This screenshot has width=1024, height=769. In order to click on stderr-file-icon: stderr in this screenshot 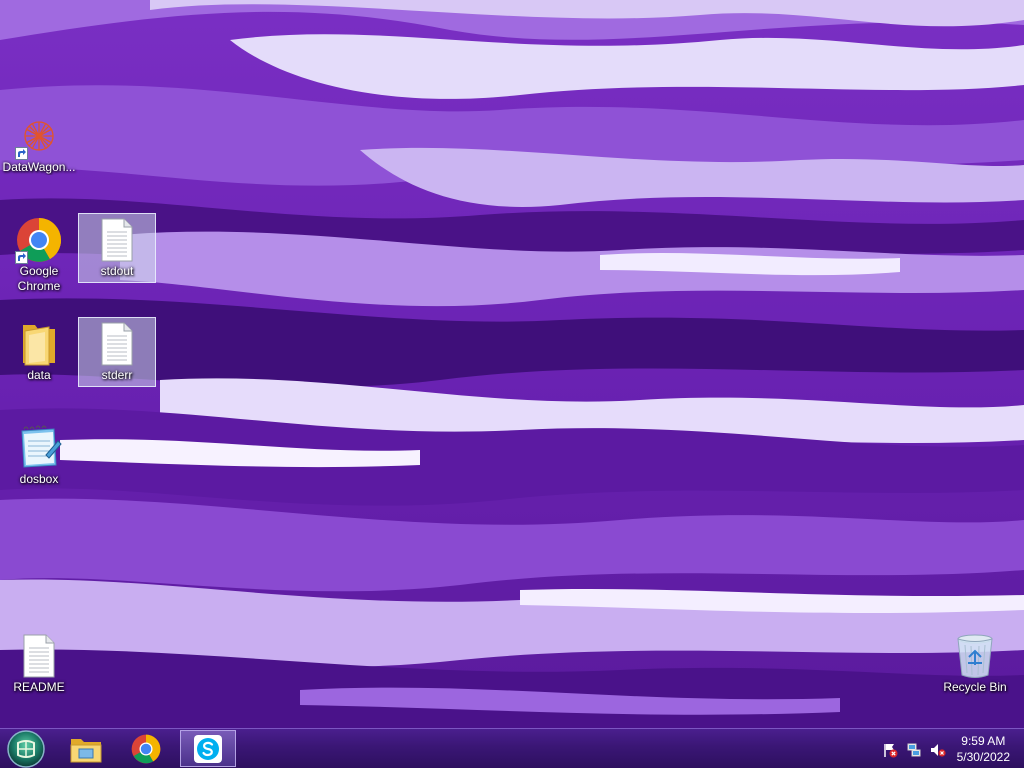, I will do `click(117, 352)`.